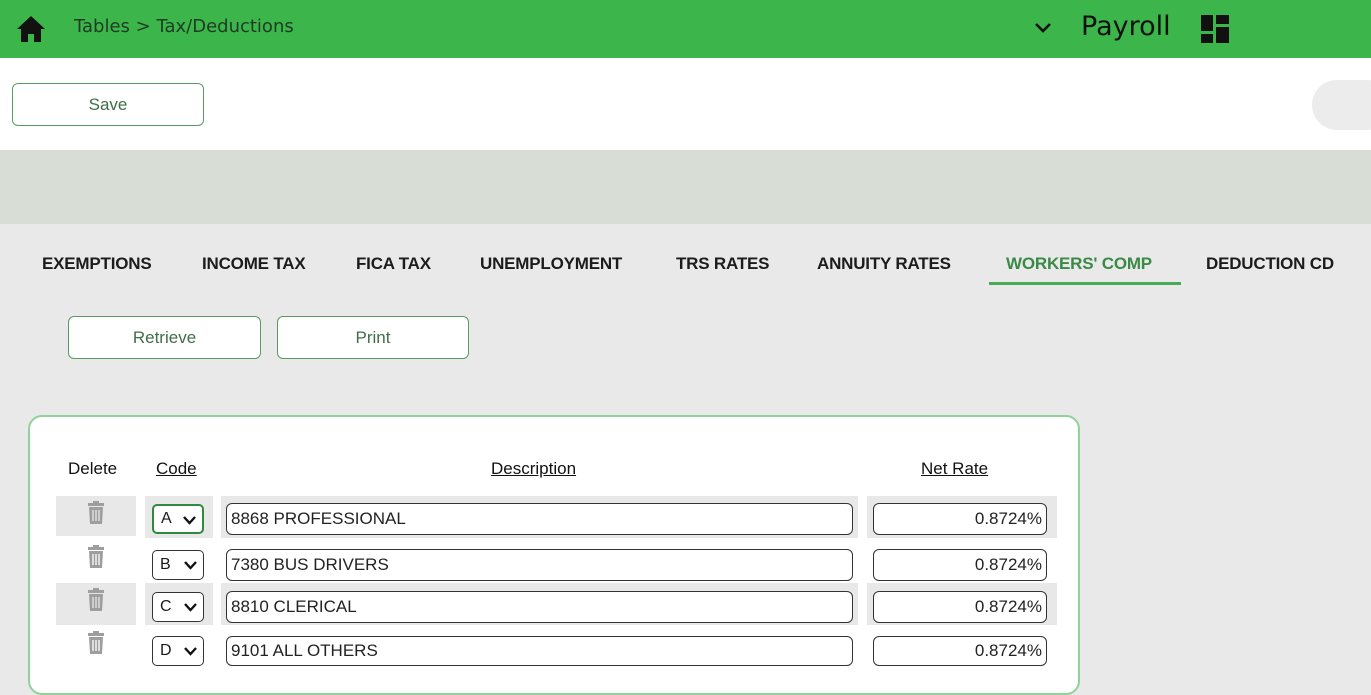  I want to click on table-row: C 8810 CLERICAL 0.8724%, so click(685, 604).